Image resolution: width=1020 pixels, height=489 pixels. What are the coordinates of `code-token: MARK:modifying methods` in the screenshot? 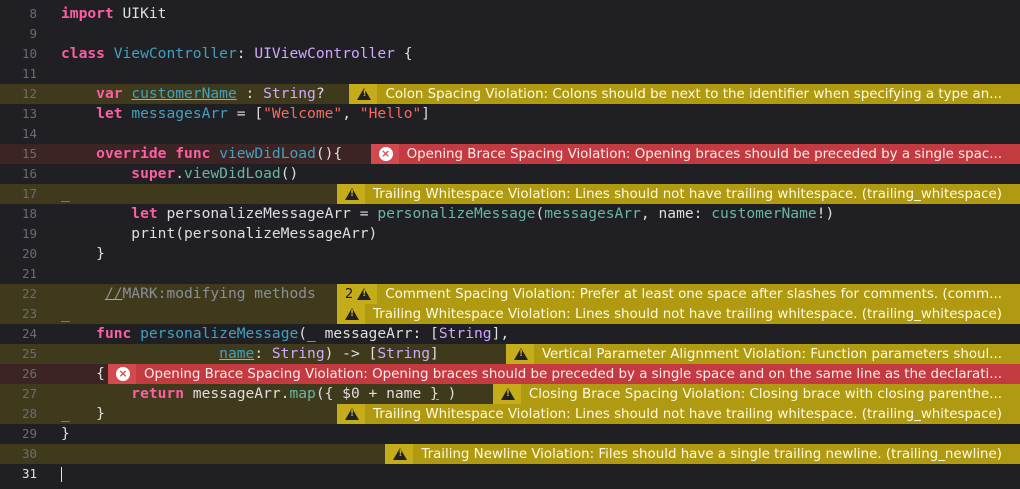 It's located at (219, 293).